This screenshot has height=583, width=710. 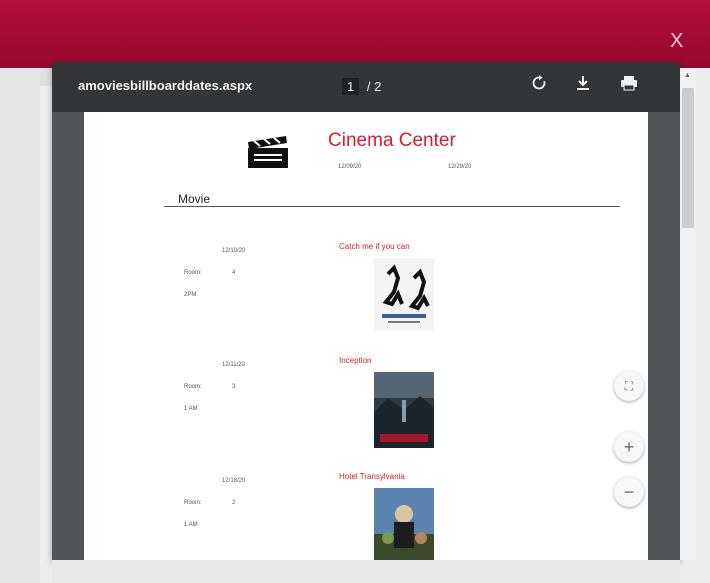 What do you see at coordinates (350, 167) in the screenshot?
I see `date-start: 12/09/20` at bounding box center [350, 167].